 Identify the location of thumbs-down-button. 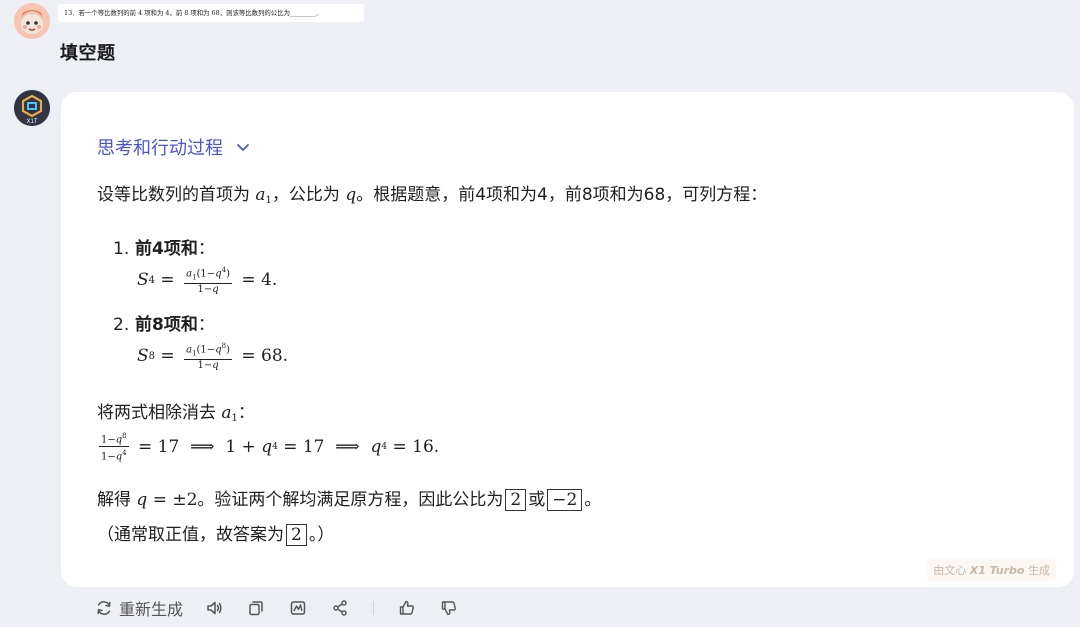
(449, 608).